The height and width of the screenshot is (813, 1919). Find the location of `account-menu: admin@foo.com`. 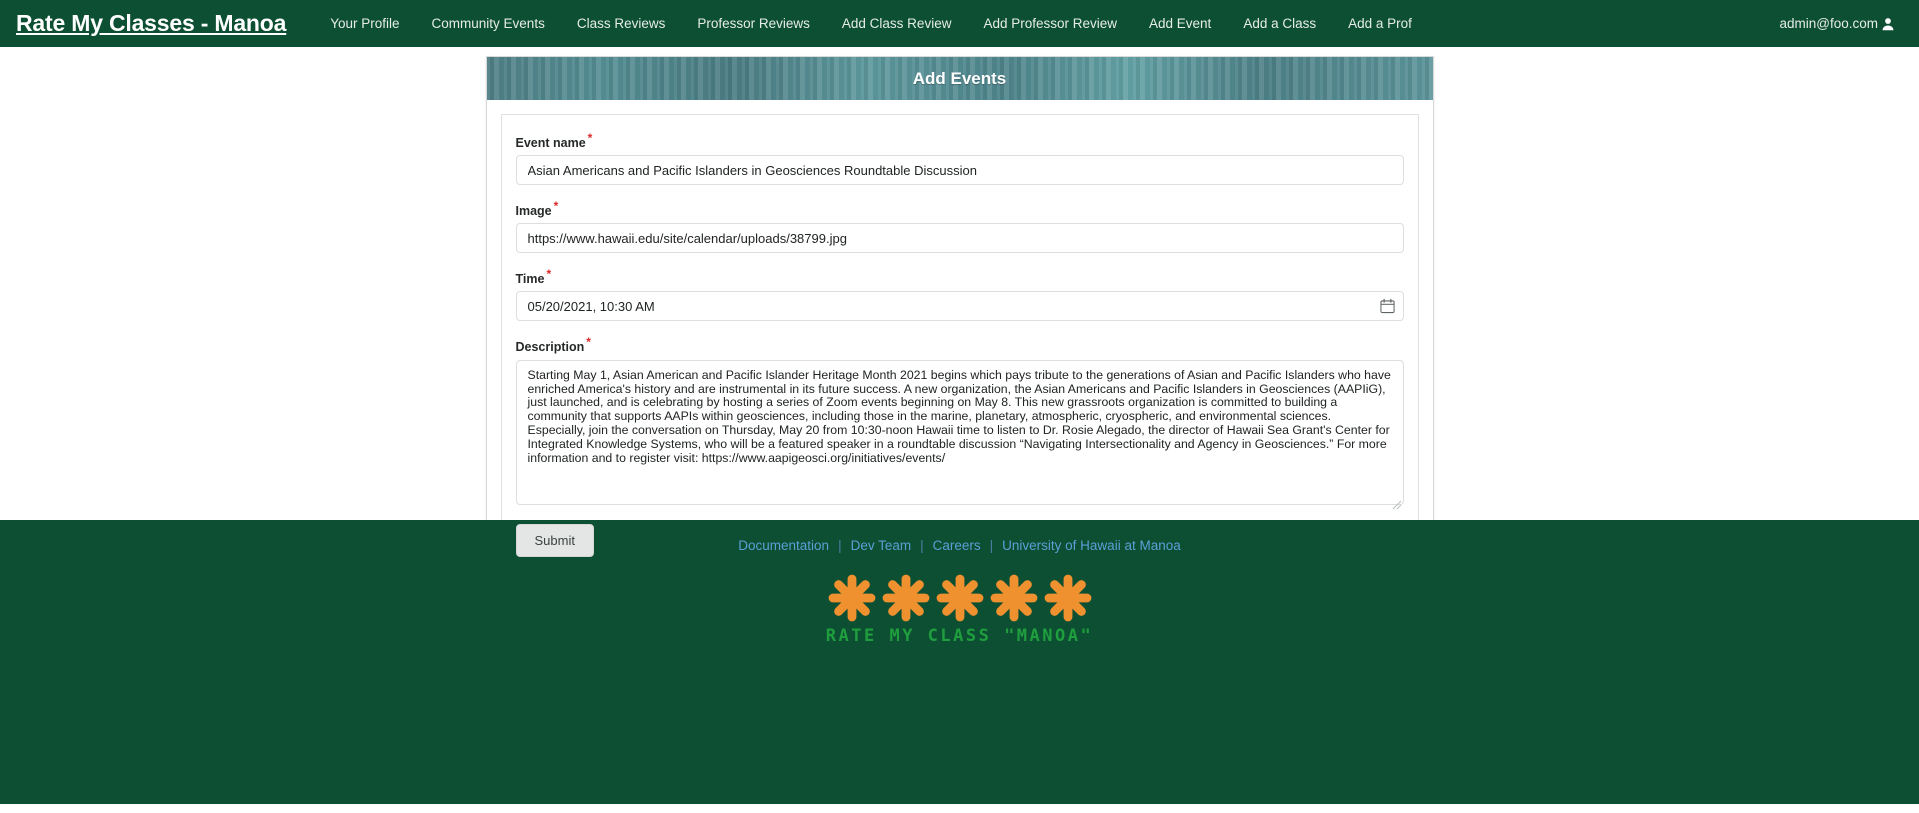

account-menu: admin@foo.com is located at coordinates (1841, 23).